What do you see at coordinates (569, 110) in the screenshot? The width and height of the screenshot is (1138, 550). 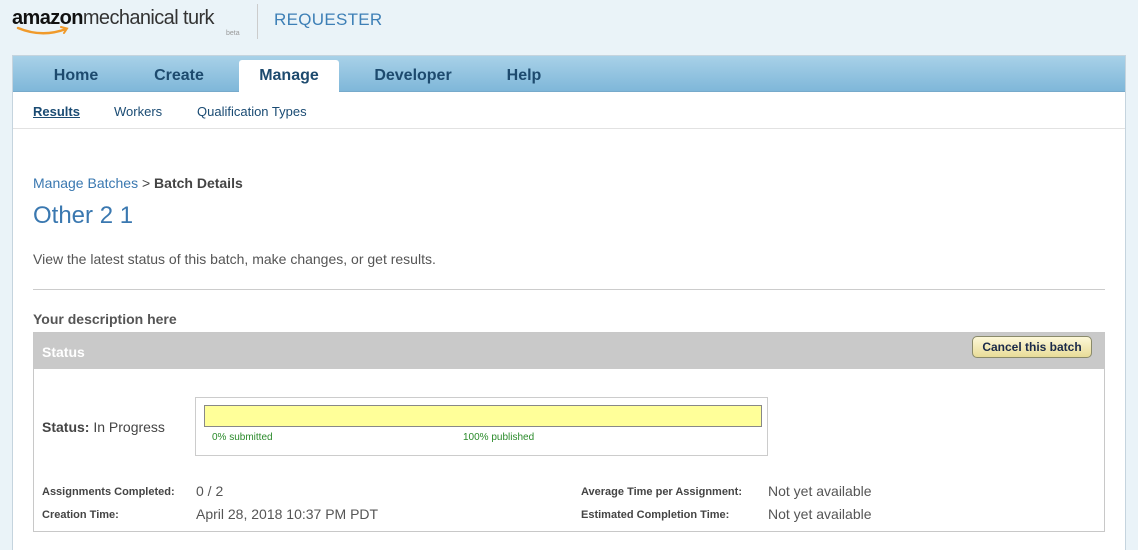 I see `sub-navigation: Results Workers Qualification Types` at bounding box center [569, 110].